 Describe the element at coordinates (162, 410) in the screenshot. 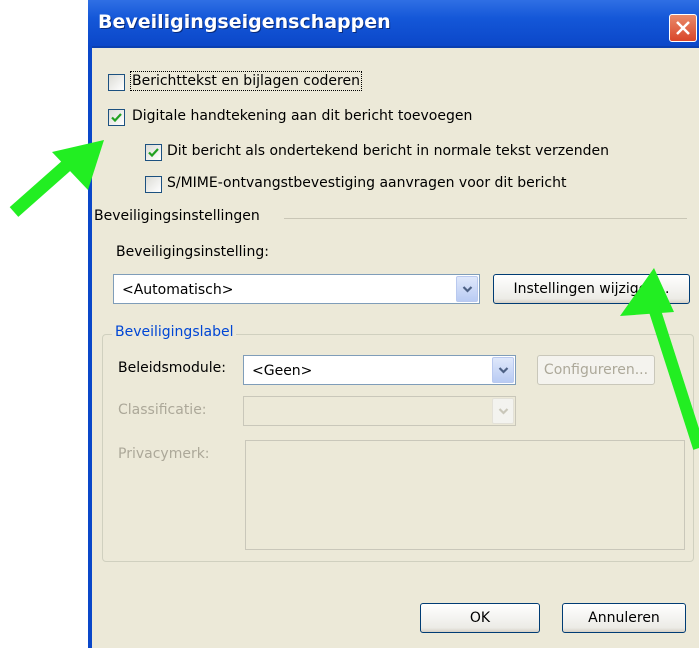

I see `classification-label: Classificatie:` at that location.